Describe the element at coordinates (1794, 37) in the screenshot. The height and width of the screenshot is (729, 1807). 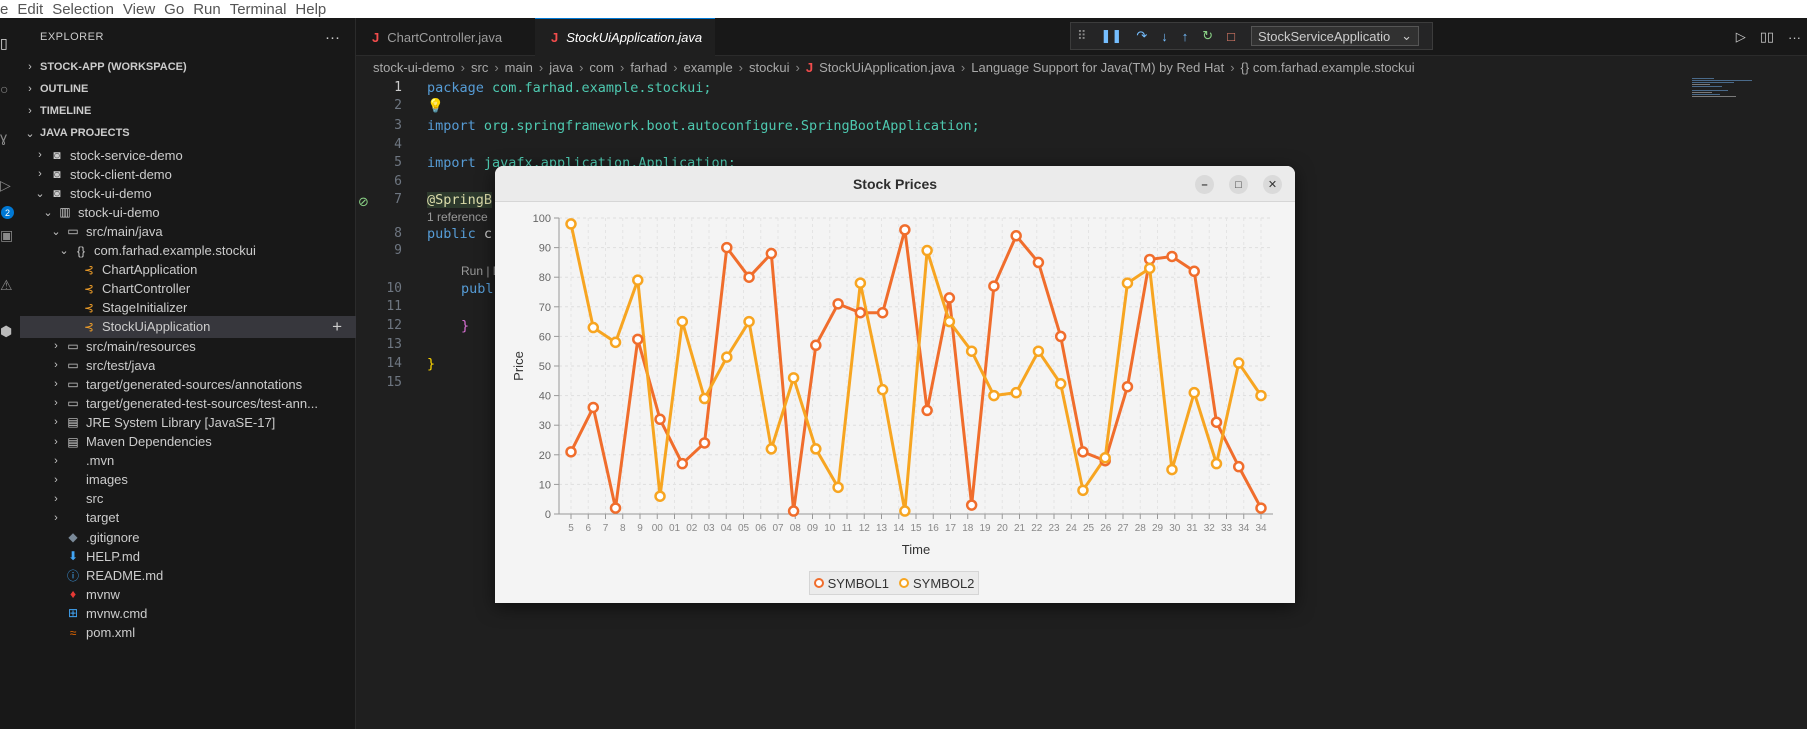
I see `more-icon: ···` at that location.